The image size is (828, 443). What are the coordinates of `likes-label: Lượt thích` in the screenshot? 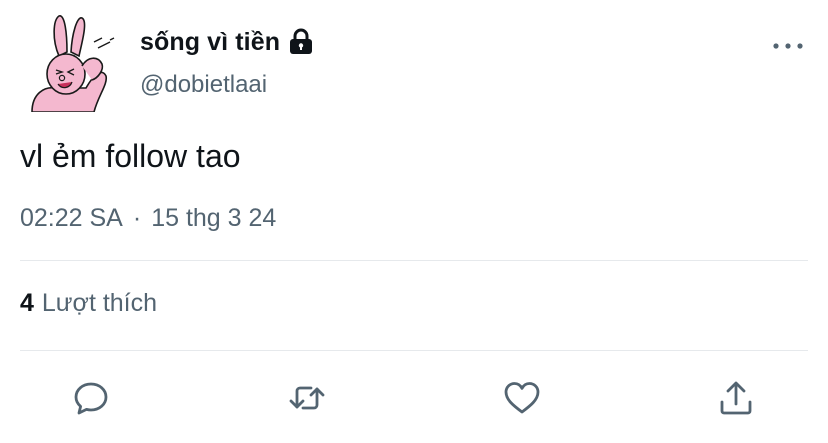 It's located at (99, 303).